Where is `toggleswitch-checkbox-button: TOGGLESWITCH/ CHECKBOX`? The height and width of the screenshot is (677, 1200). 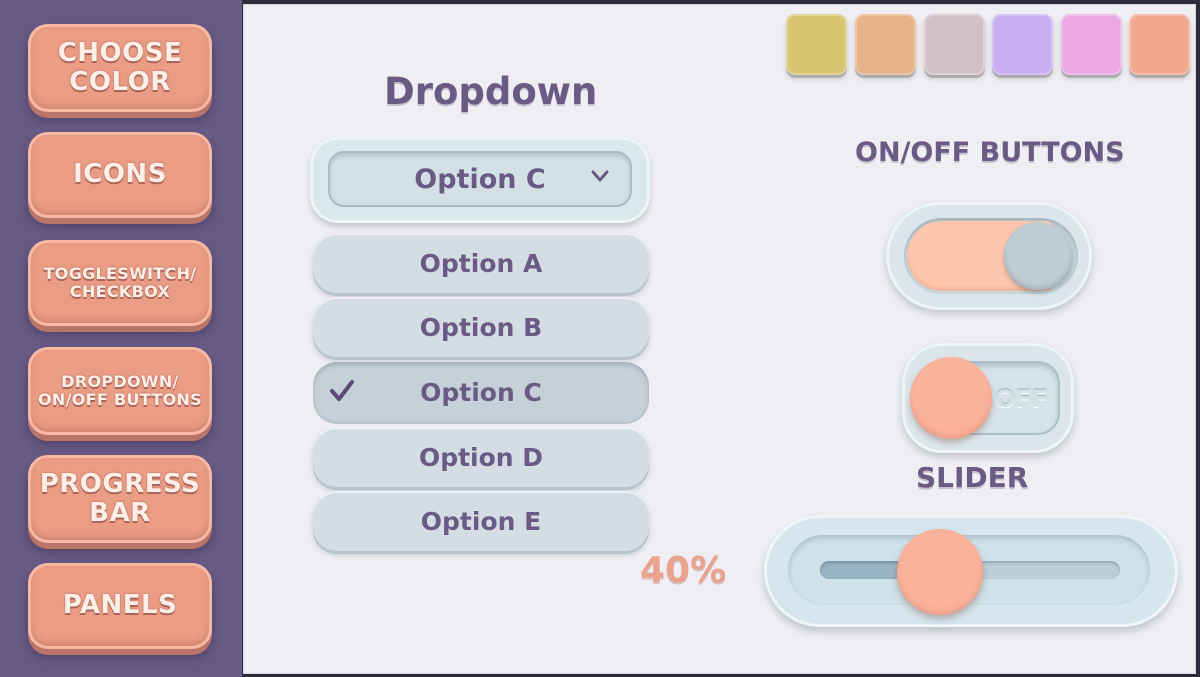
toggleswitch-checkbox-button: TOGGLESWITCH/ CHECKBOX is located at coordinates (120, 283).